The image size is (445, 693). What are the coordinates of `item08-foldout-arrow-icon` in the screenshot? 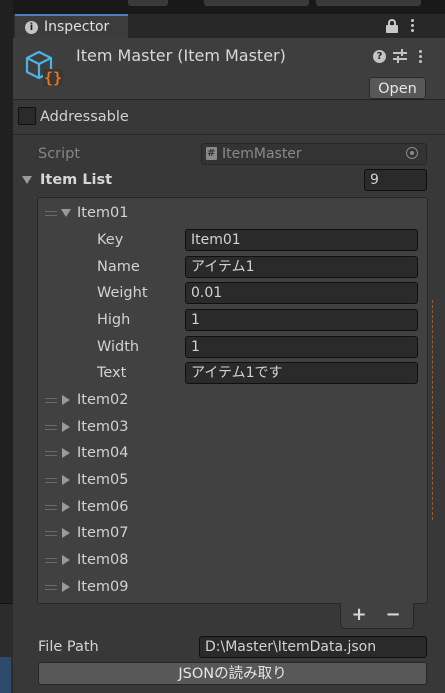 It's located at (66, 560).